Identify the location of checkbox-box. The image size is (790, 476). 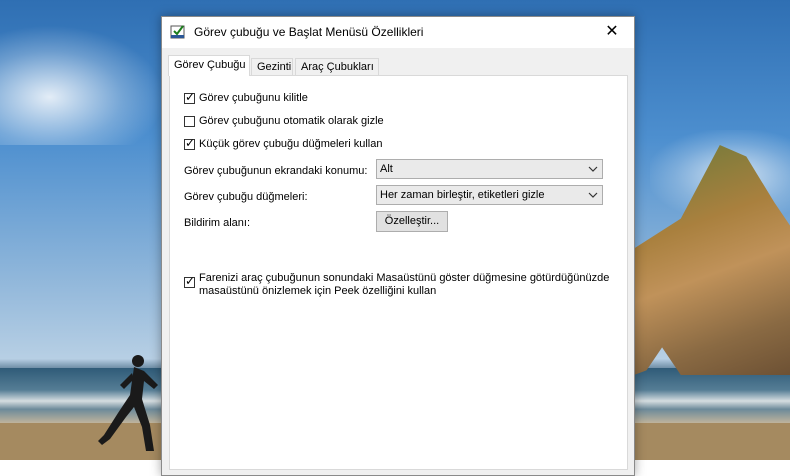
(189, 121).